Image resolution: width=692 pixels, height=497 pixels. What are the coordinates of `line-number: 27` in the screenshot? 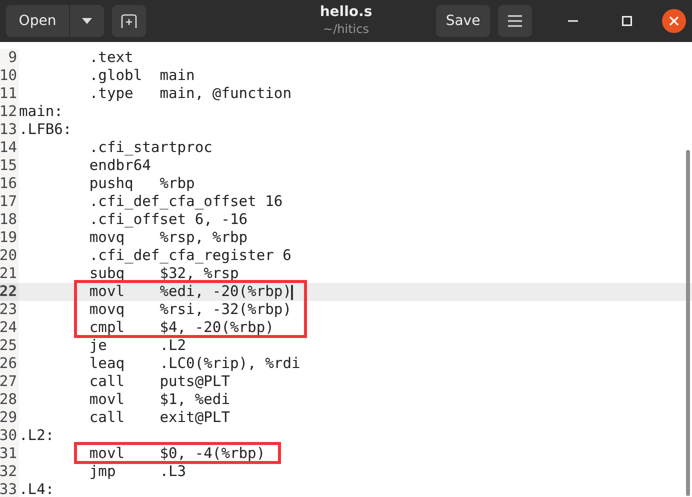 It's located at (9, 382).